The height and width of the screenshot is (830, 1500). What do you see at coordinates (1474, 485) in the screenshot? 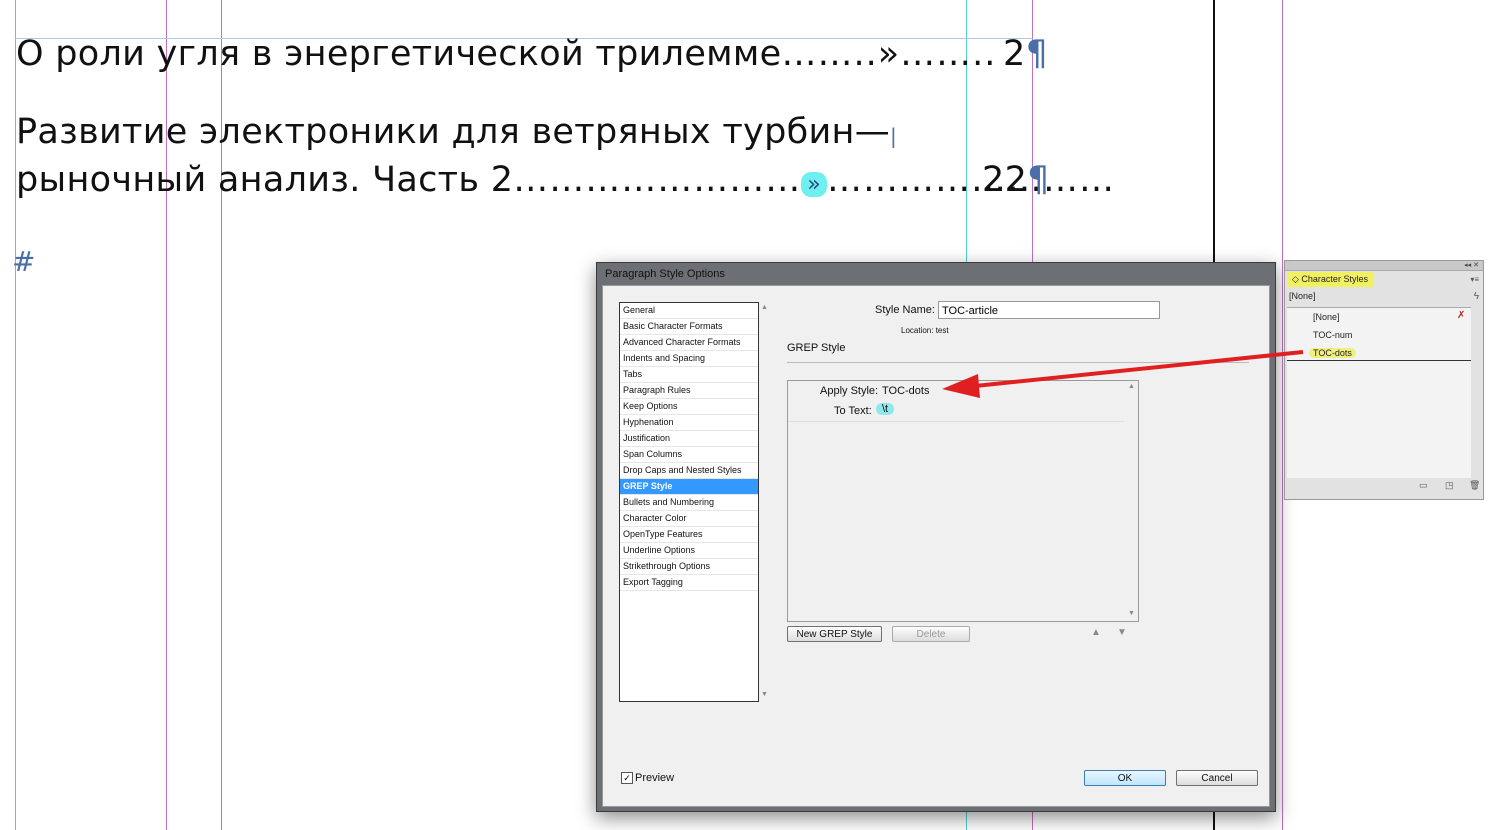
I see `delete-style-icon: 🗑` at bounding box center [1474, 485].